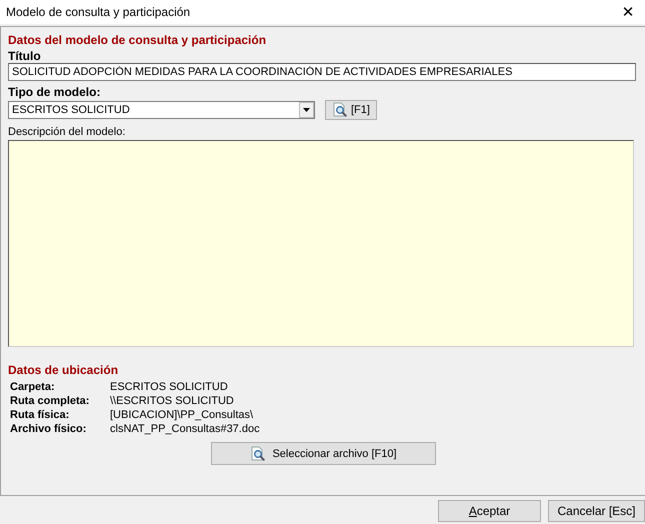  I want to click on section-heading: Datos del modelo de consulta y participación, so click(138, 40).